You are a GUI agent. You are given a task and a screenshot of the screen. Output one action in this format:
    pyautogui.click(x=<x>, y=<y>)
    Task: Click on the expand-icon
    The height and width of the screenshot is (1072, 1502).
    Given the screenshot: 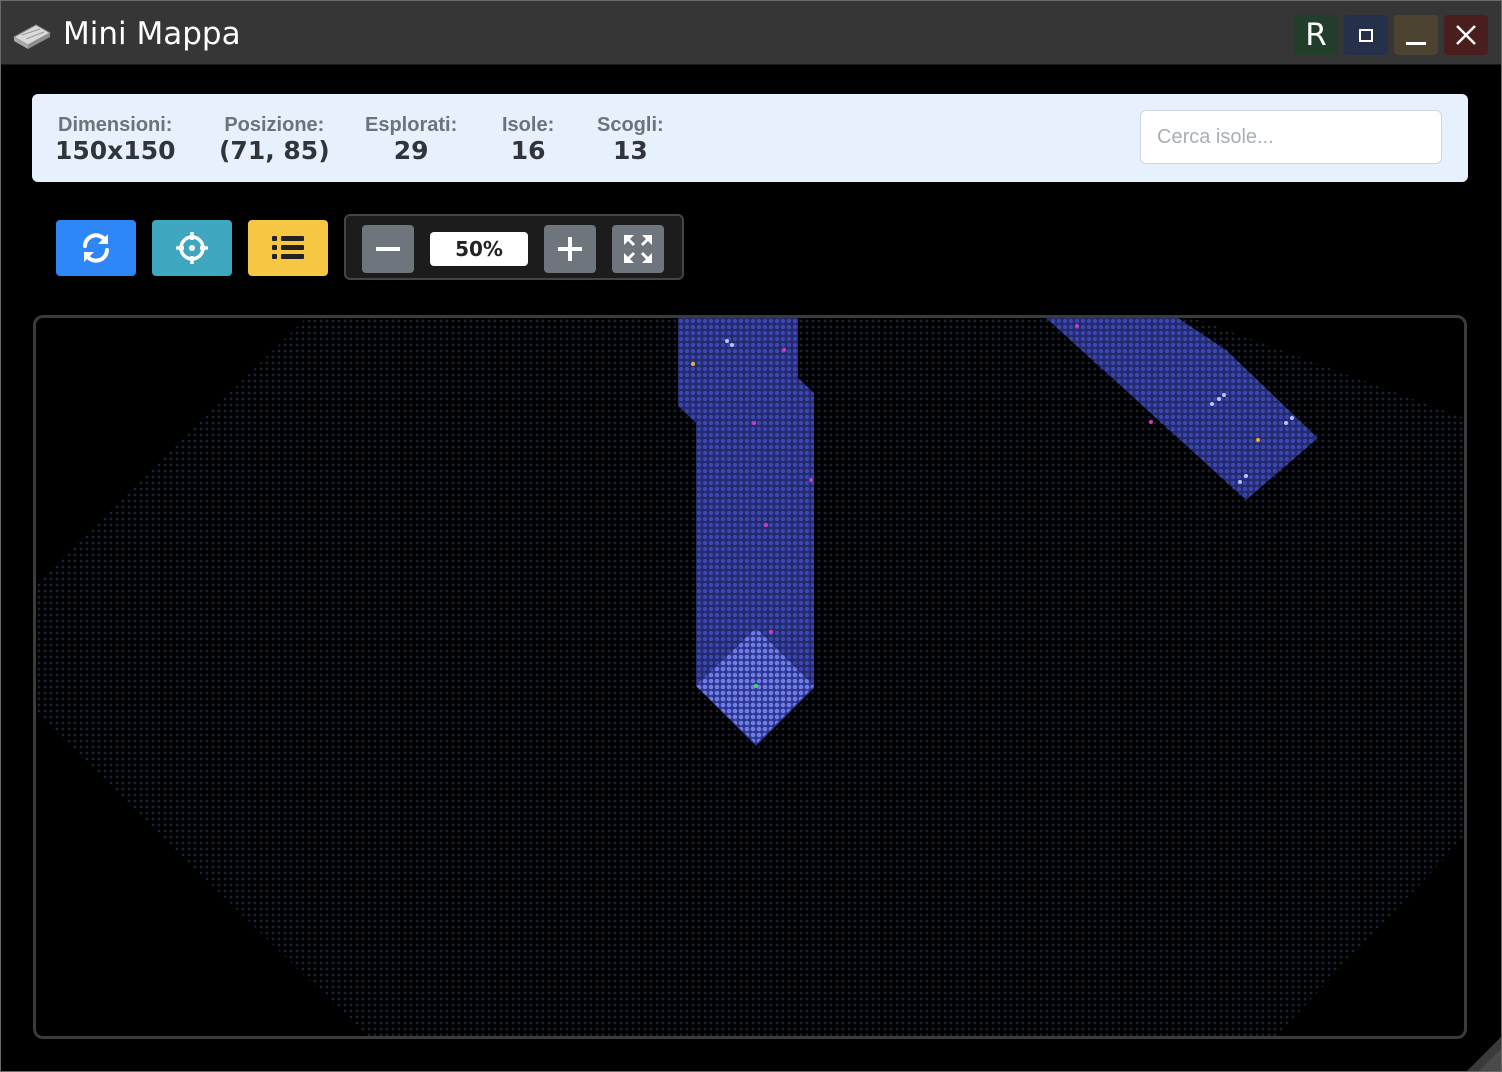 What is the action you would take?
    pyautogui.click(x=638, y=249)
    